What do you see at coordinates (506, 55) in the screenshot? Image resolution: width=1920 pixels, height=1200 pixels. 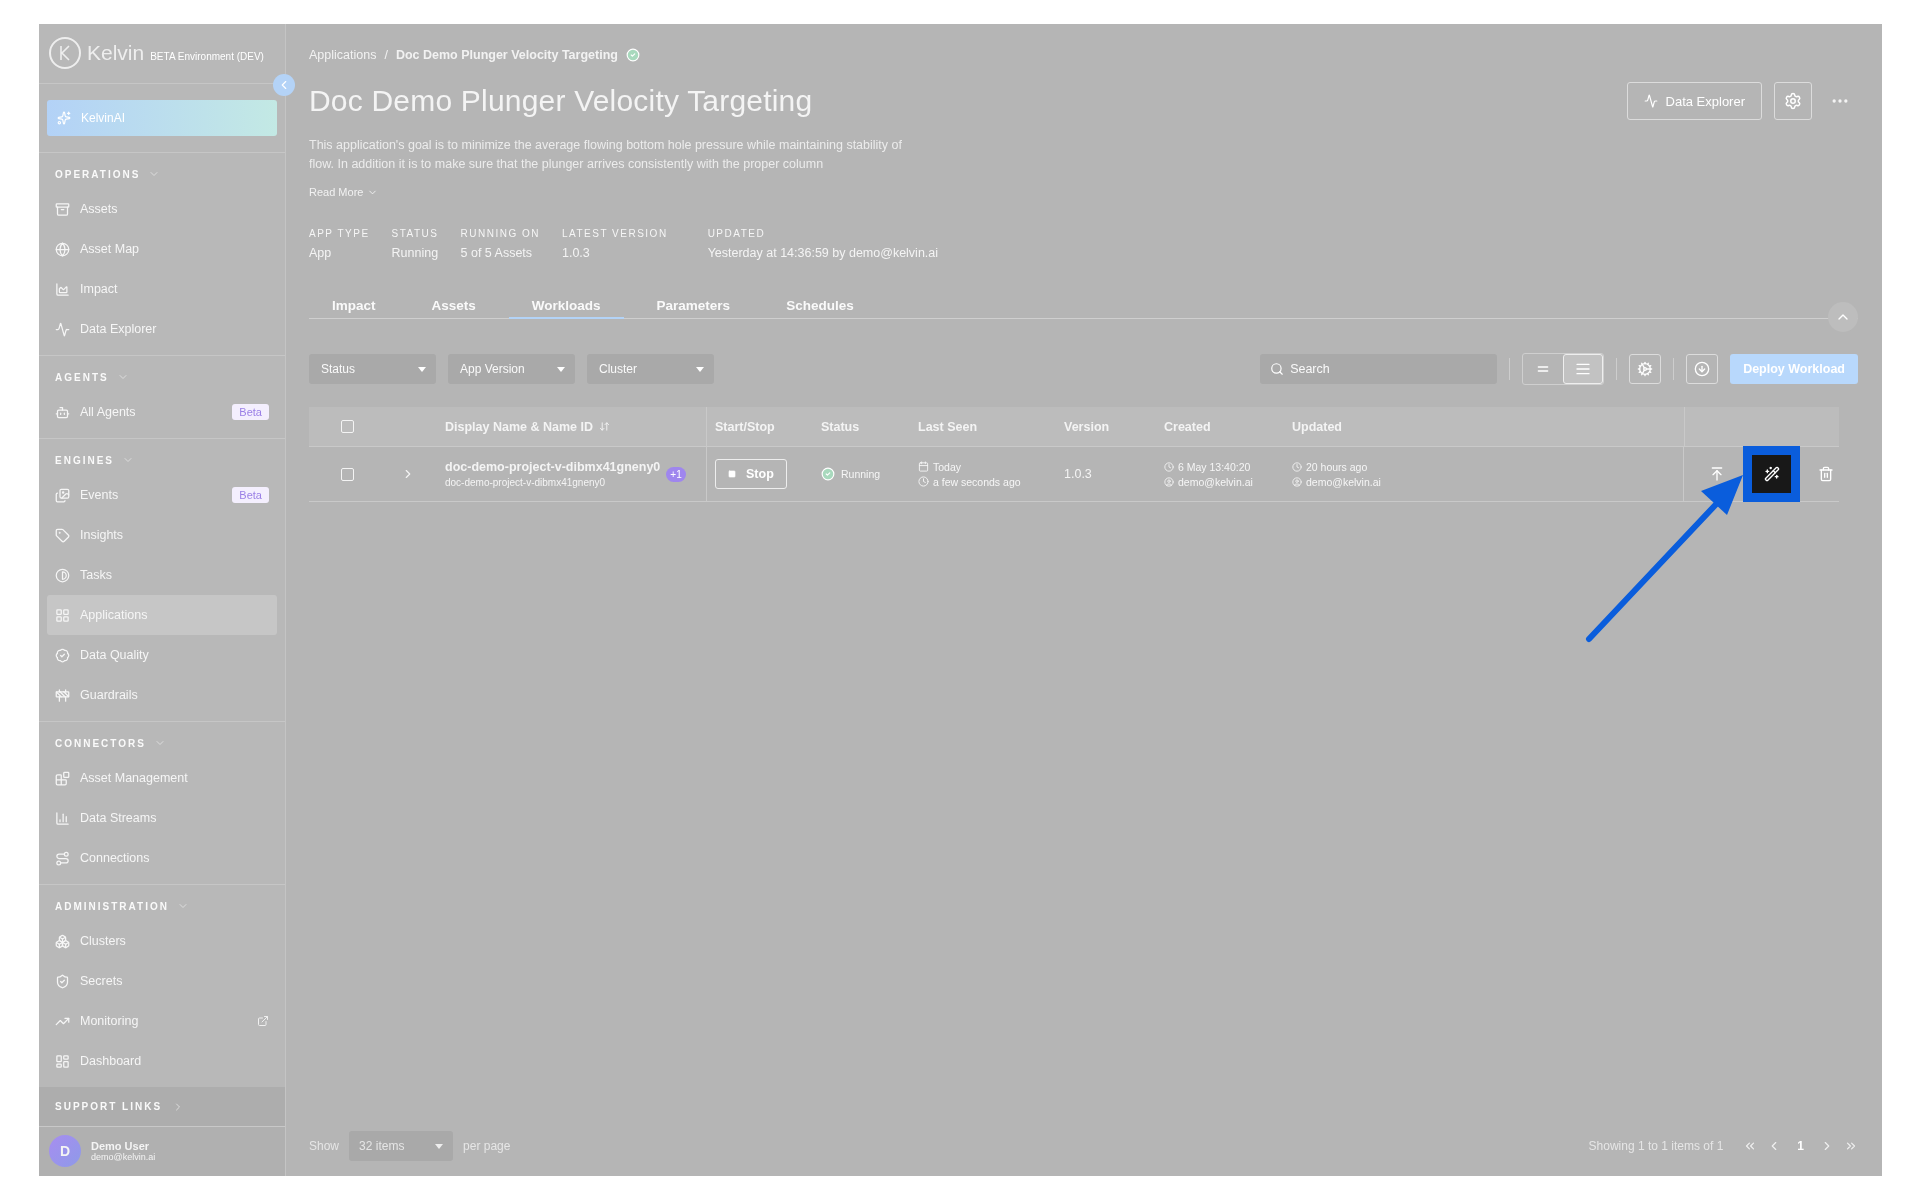 I see `breadcrumb-item: Doc Demo Plunger Velocity Targeting` at bounding box center [506, 55].